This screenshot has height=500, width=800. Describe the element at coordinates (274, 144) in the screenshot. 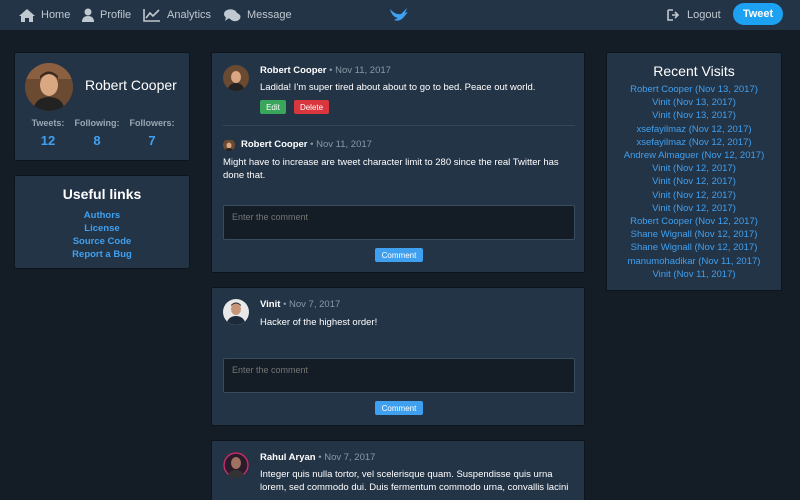

I see `reply-author: Robert Cooper` at that location.